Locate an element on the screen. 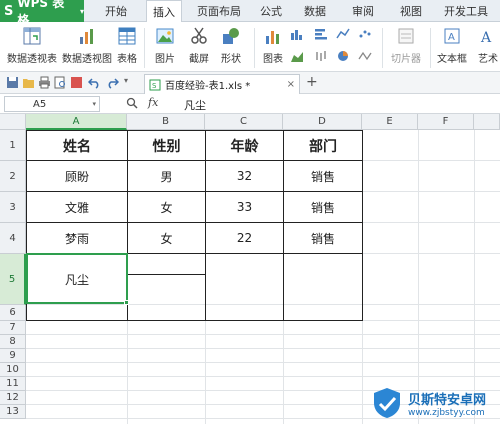  tab-data: 数据 is located at coordinates (315, 11).